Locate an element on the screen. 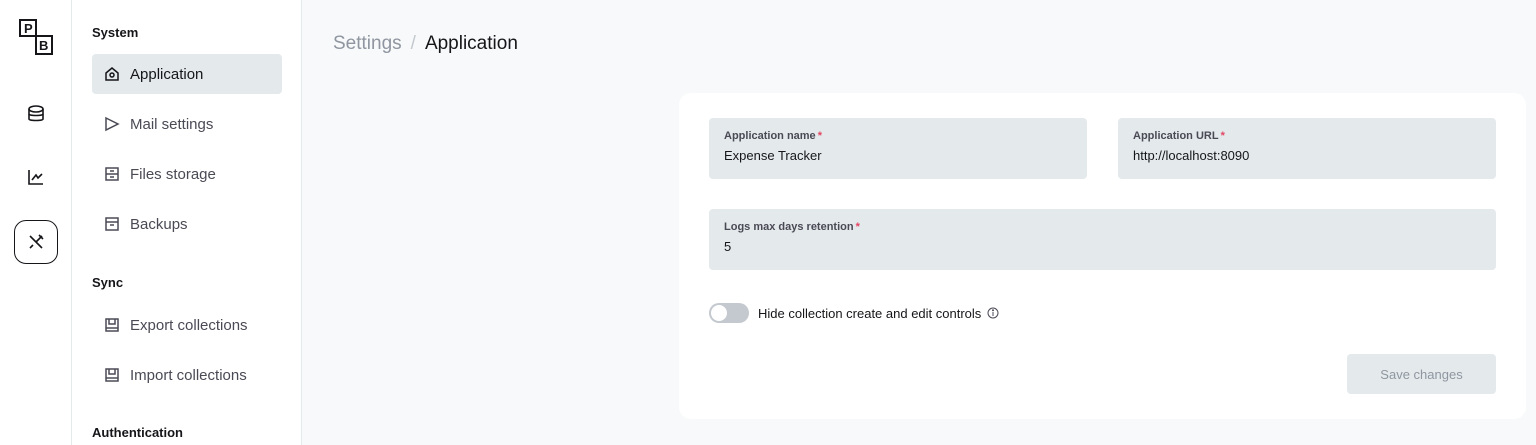  app-name-input is located at coordinates (898, 155).